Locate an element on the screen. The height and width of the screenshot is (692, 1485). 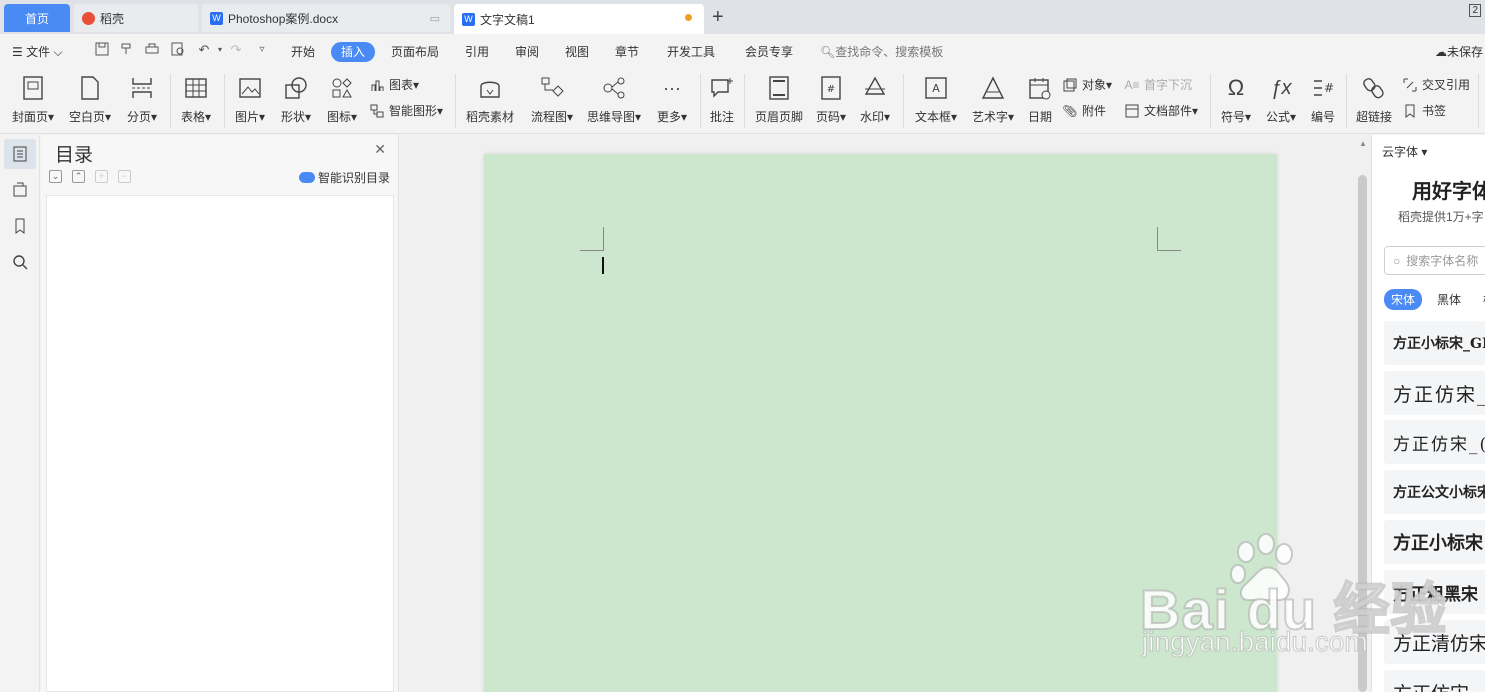
font-tab-kai: 楷 is located at coordinates (1480, 299).